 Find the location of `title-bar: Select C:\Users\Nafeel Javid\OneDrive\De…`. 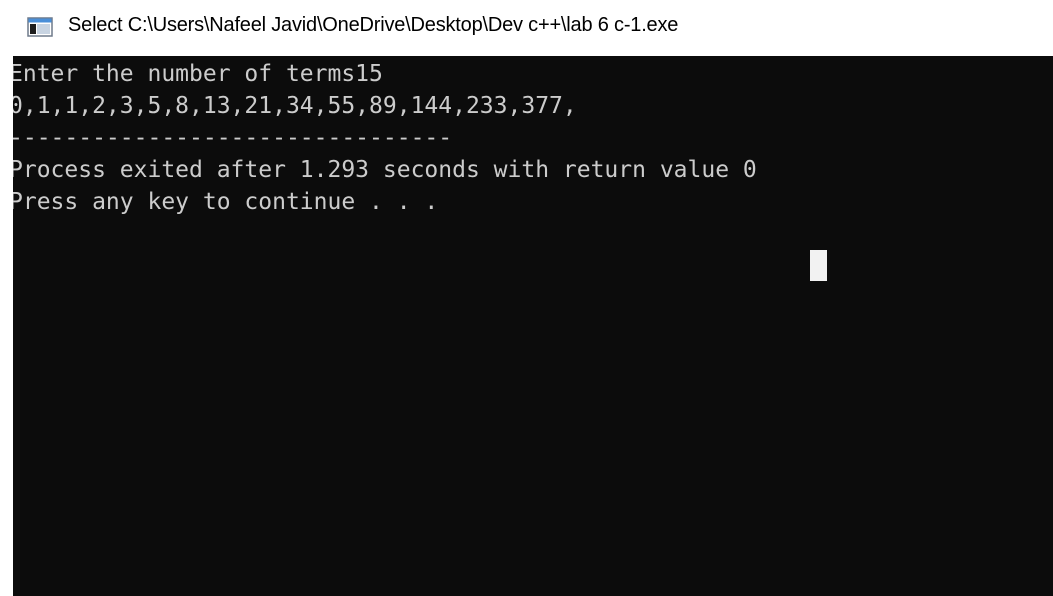

title-bar: Select C:\Users\Nafeel Javid\OneDrive\De… is located at coordinates (526, 28).